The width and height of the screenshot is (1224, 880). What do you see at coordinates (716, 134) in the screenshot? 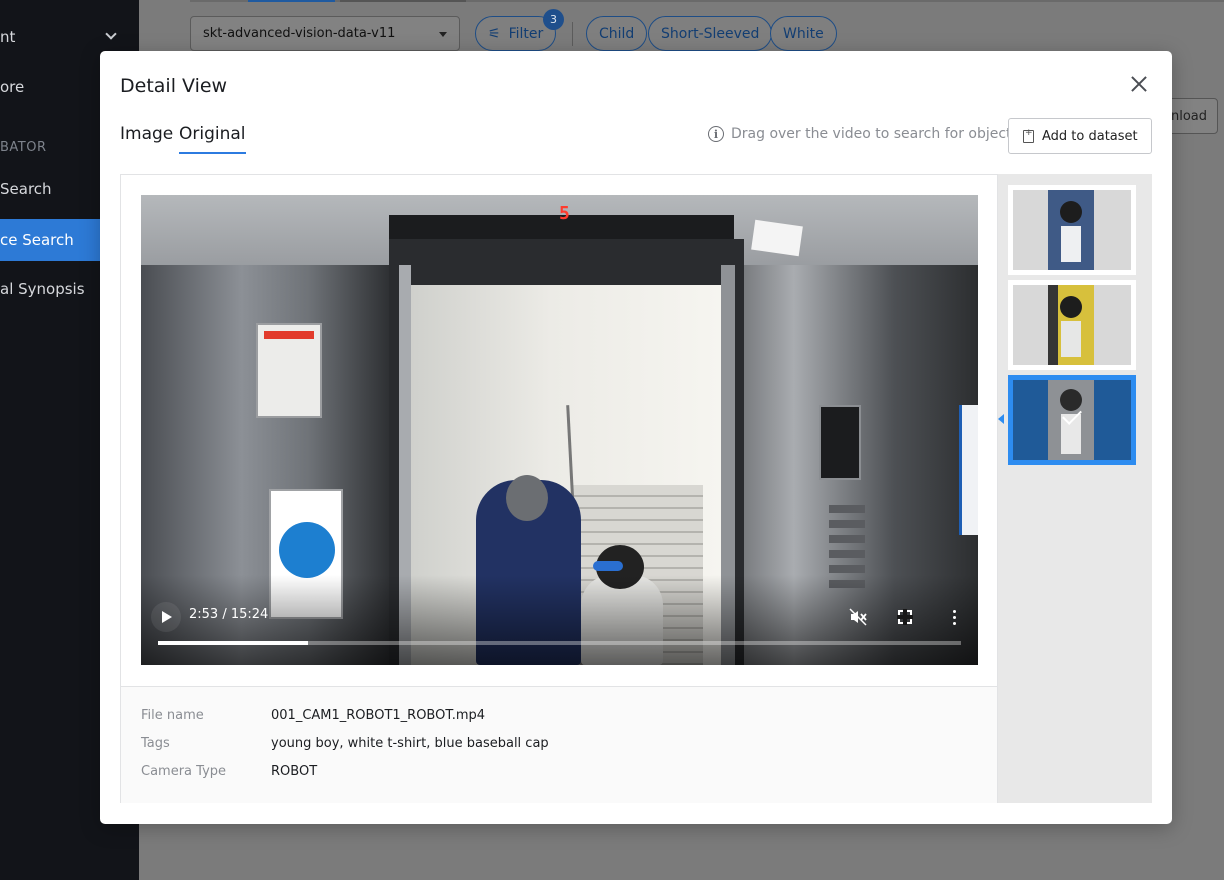
I see `info-icon: i` at bounding box center [716, 134].